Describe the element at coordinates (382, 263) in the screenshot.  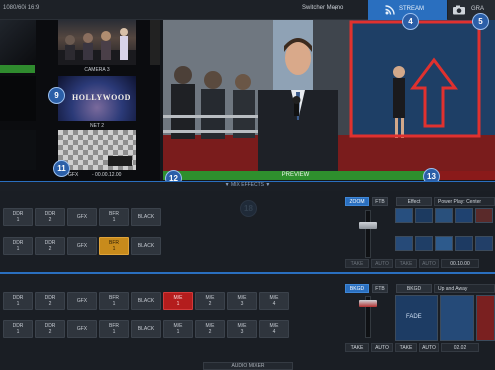
I see `auto-button-1: AUTO` at that location.